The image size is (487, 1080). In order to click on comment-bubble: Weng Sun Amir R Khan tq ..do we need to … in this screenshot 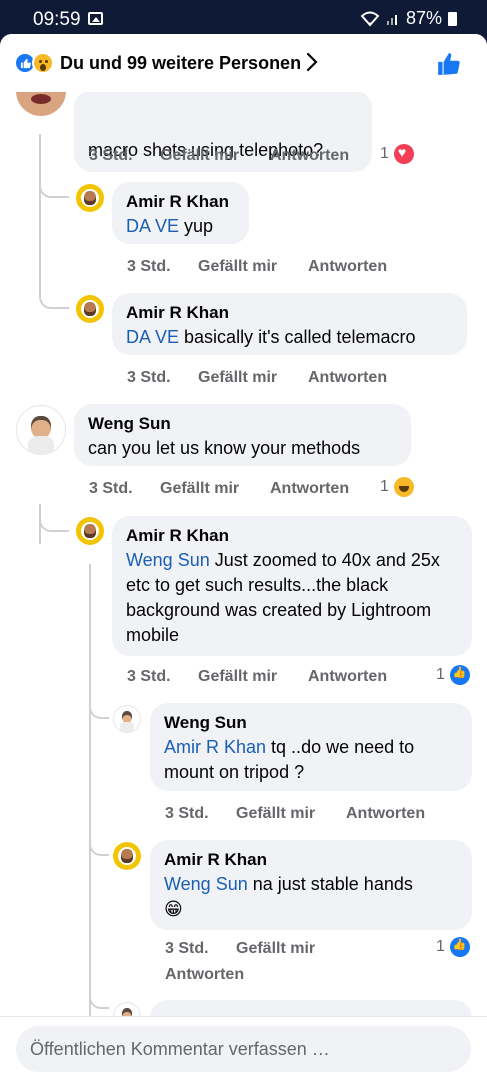, I will do `click(311, 747)`.